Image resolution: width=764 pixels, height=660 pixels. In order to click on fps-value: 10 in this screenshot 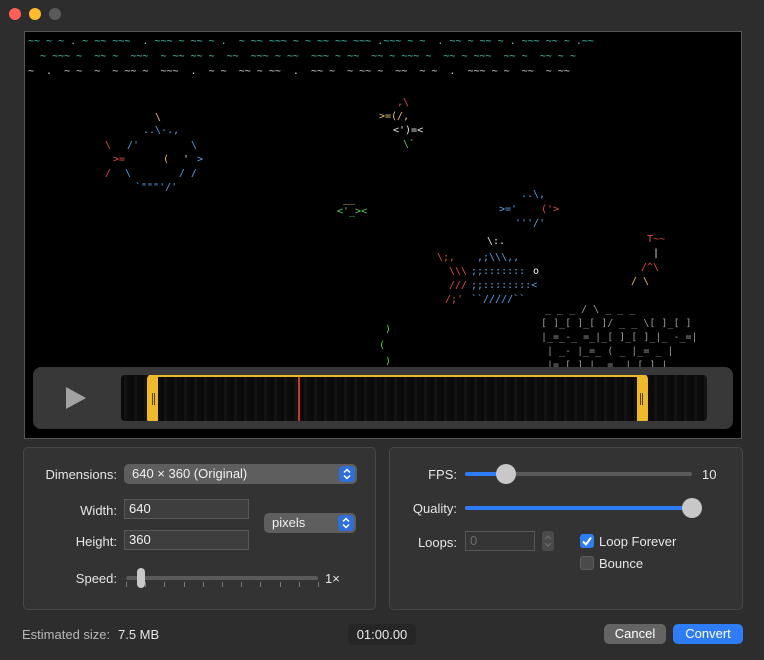, I will do `click(709, 474)`.